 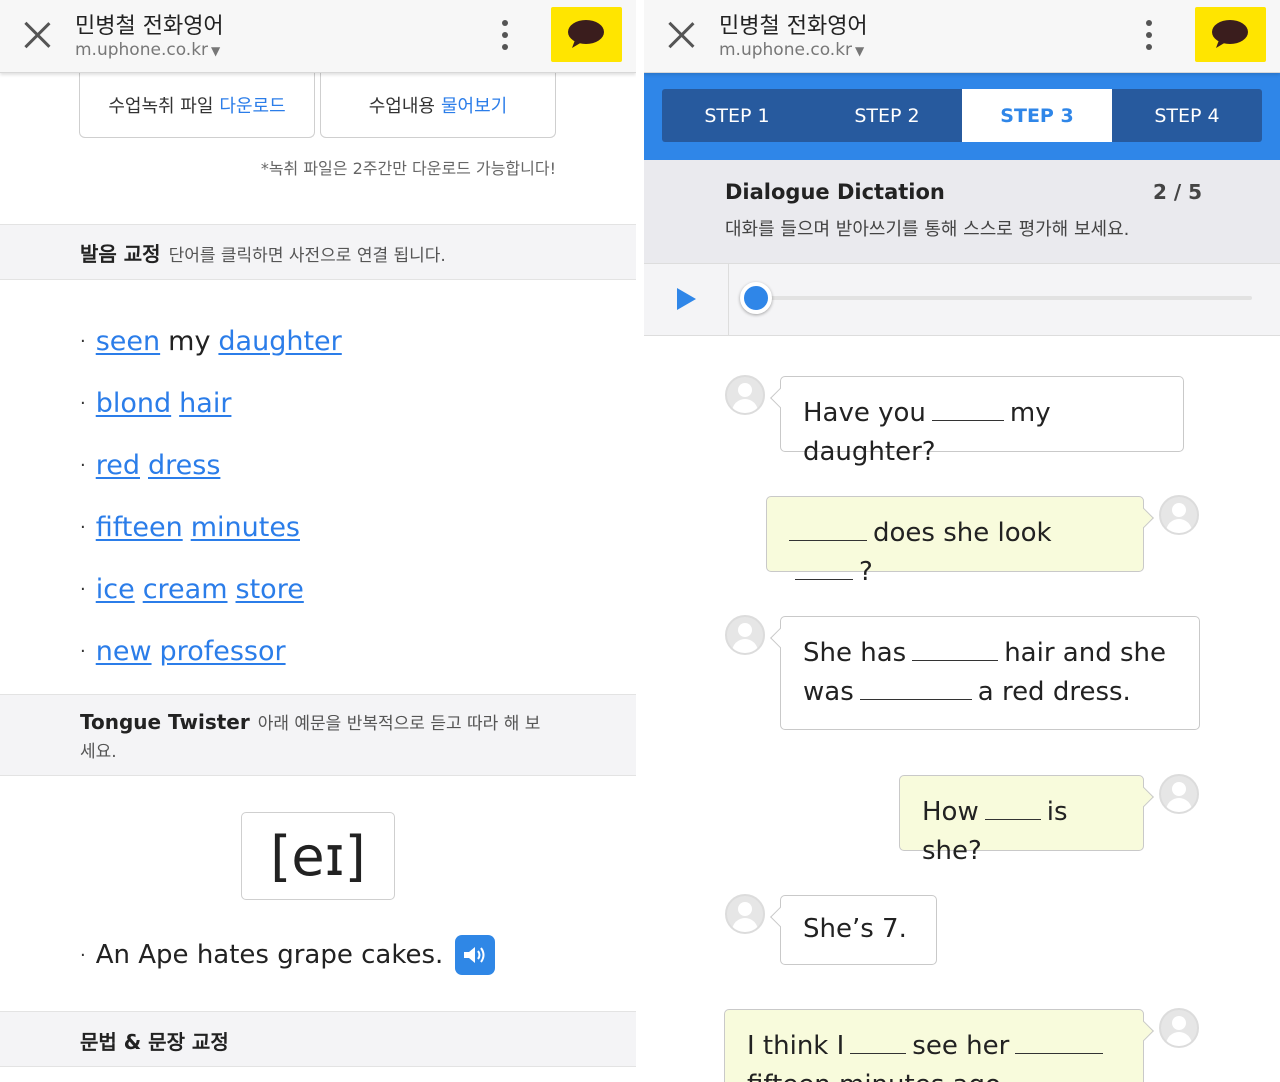 I want to click on speaker-button, so click(x=475, y=955).